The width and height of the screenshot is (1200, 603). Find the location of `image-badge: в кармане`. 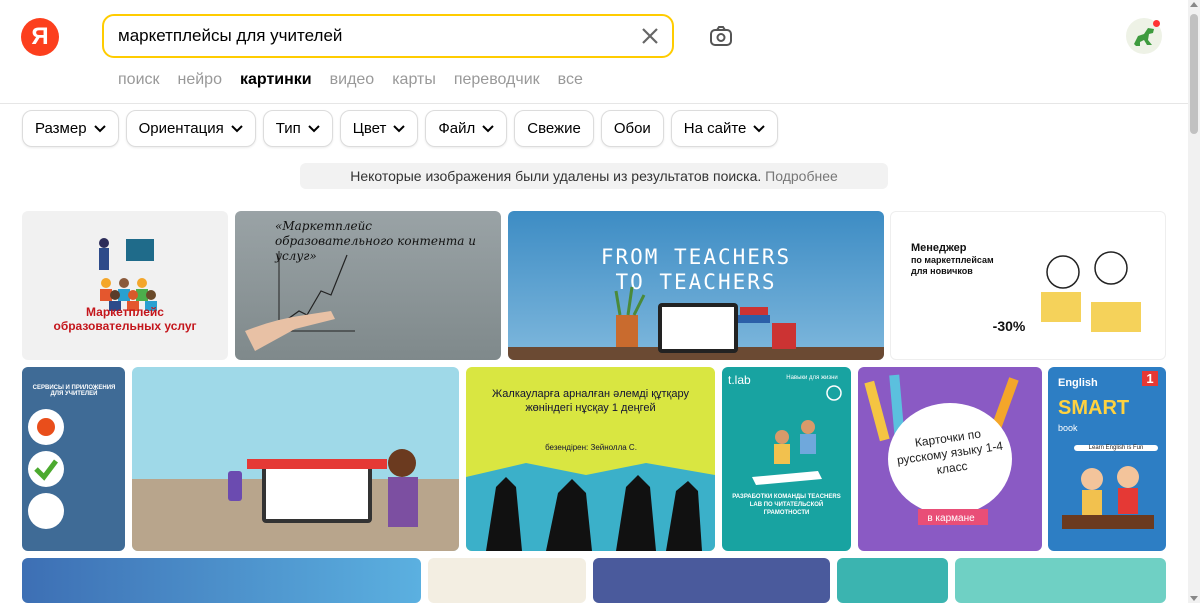

image-badge: в кармане is located at coordinates (951, 518).